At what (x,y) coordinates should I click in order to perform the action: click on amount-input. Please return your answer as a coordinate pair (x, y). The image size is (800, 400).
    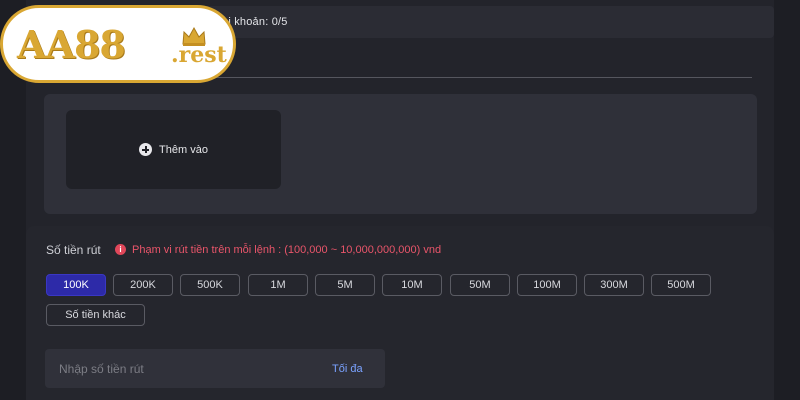
    Looking at the image, I should click on (179, 369).